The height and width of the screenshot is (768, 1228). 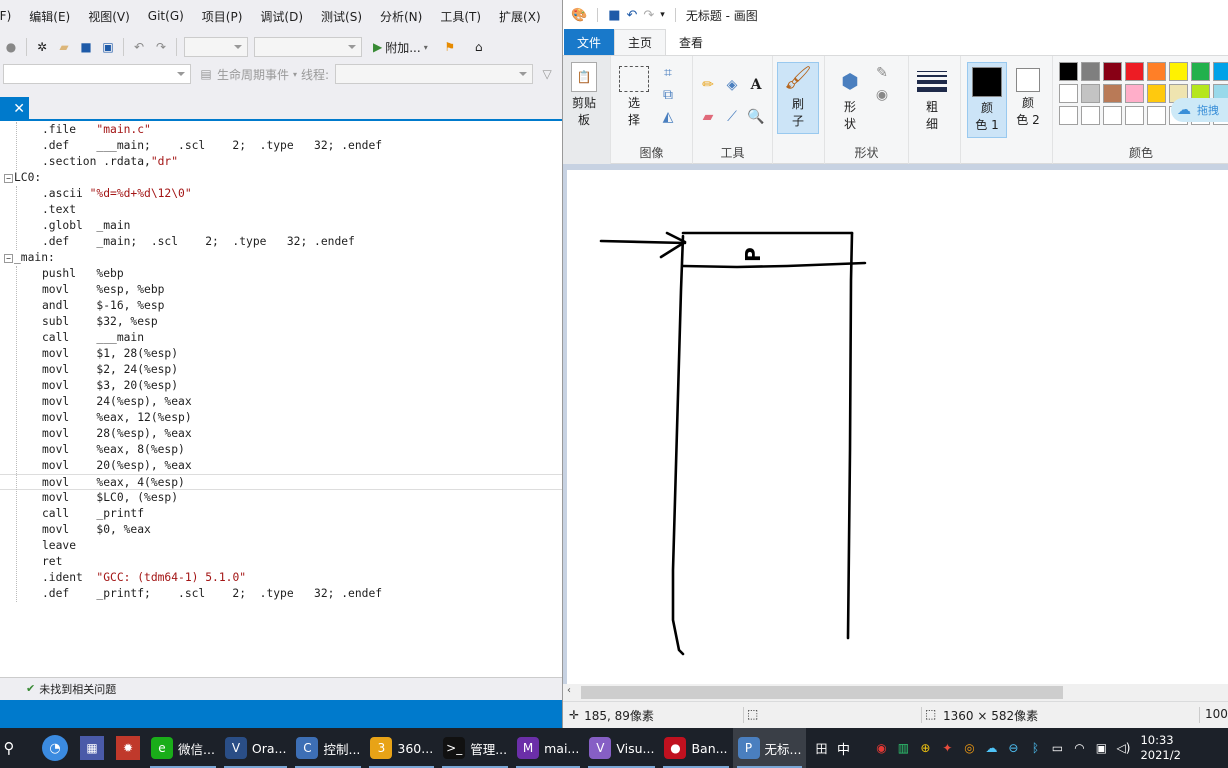 What do you see at coordinates (640, 42) in the screenshot?
I see `tab-home: 主页` at bounding box center [640, 42].